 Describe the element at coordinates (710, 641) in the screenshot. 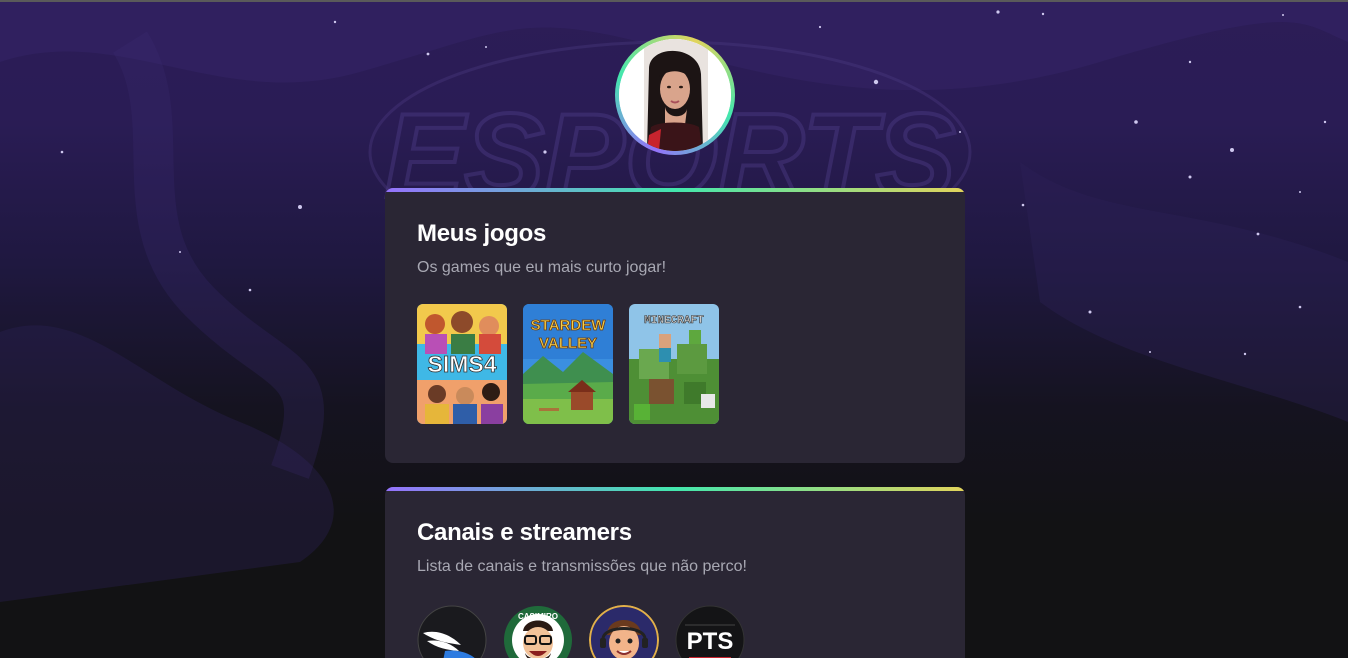

I see `pts-label: PTS` at that location.